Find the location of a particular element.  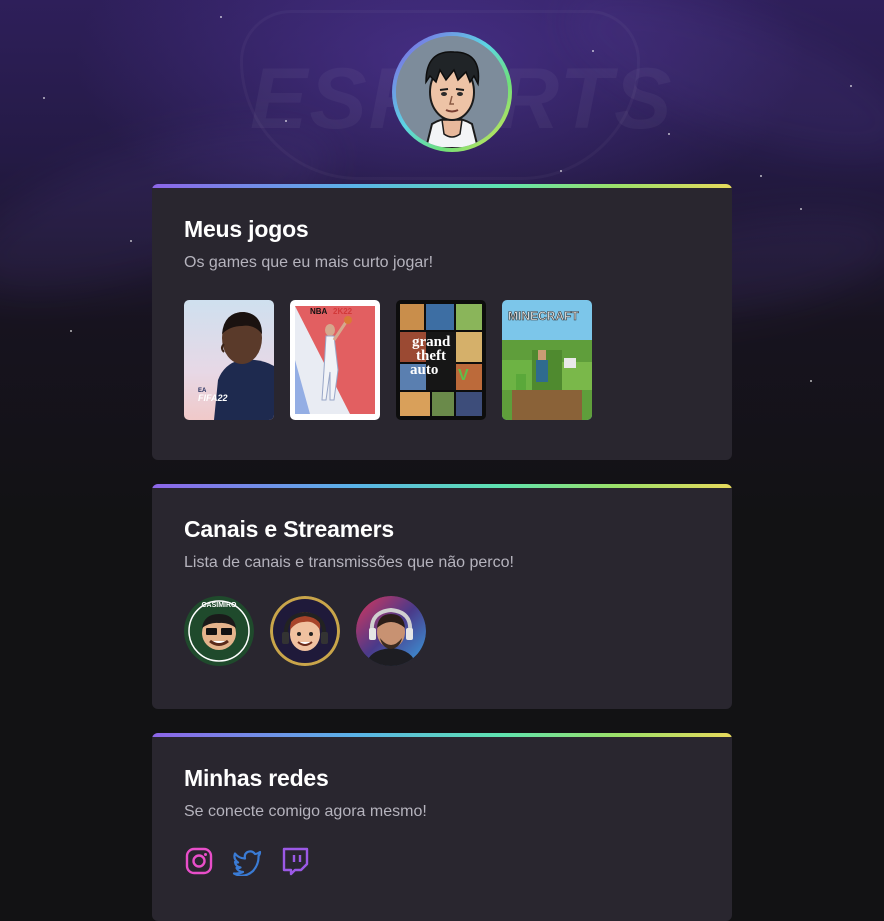

twitter-link is located at coordinates (247, 861).